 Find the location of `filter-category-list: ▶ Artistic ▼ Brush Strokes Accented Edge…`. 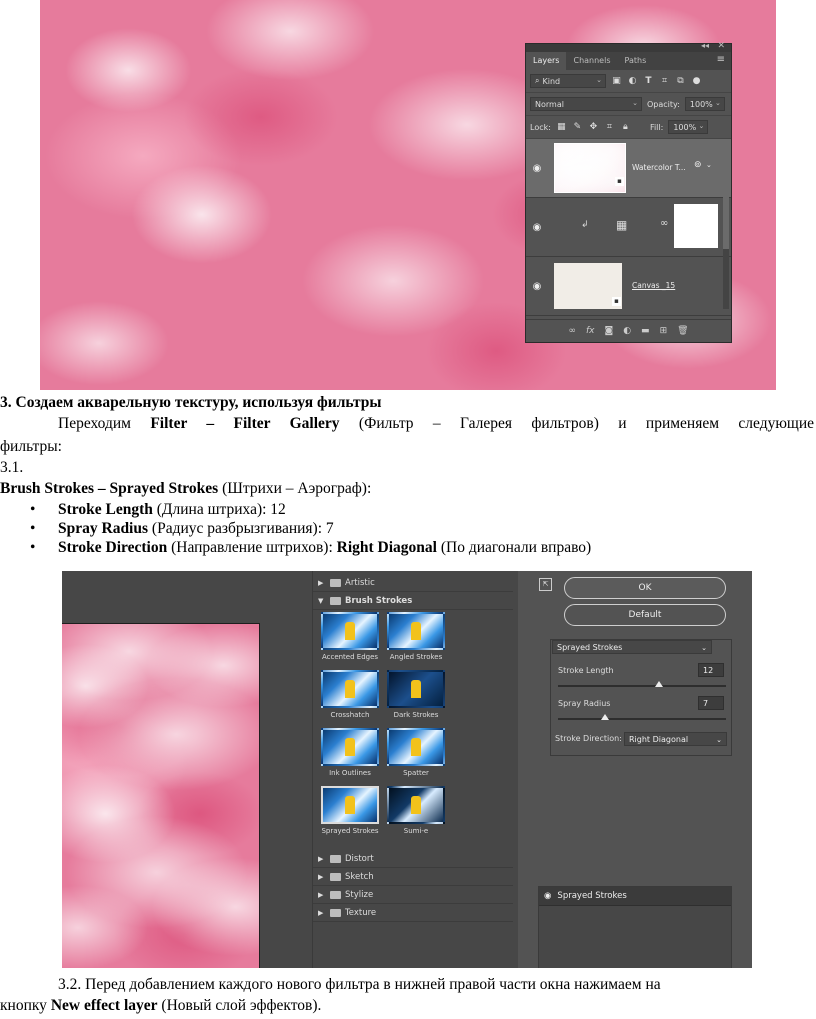

filter-category-list: ▶ Artistic ▼ Brush Strokes Accented Edge… is located at coordinates (415, 769).